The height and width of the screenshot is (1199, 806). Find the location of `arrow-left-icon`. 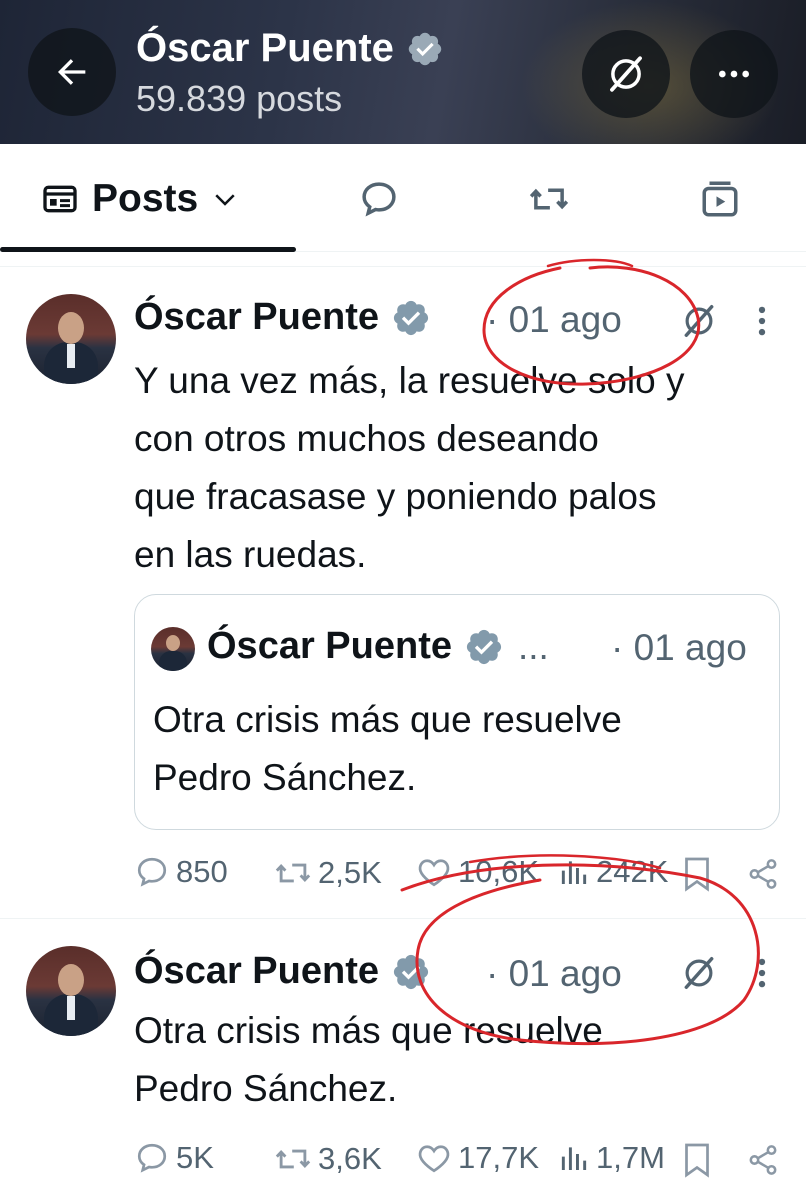

arrow-left-icon is located at coordinates (72, 72).